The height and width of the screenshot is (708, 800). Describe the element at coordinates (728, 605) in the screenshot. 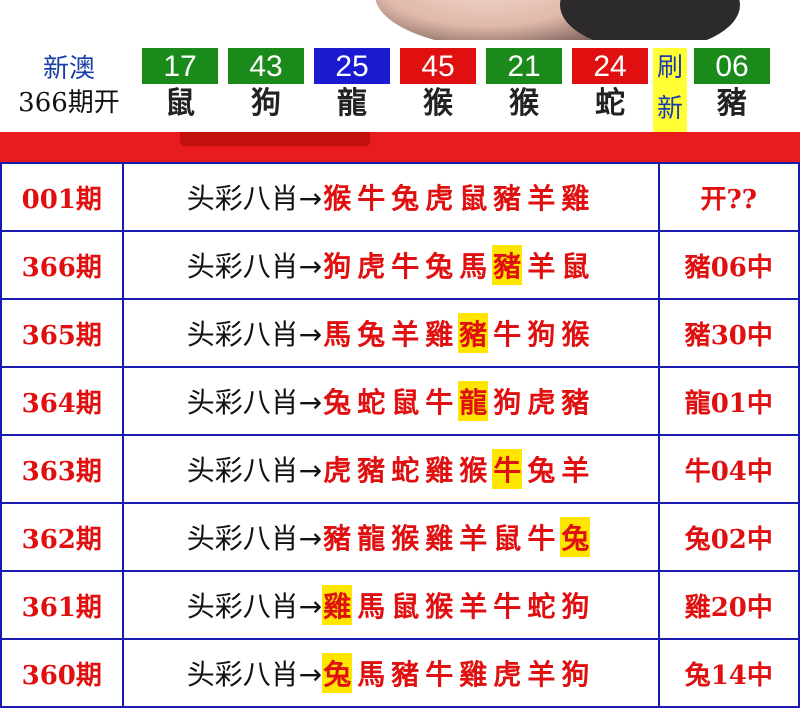

I see `row-result: 雞20中` at that location.